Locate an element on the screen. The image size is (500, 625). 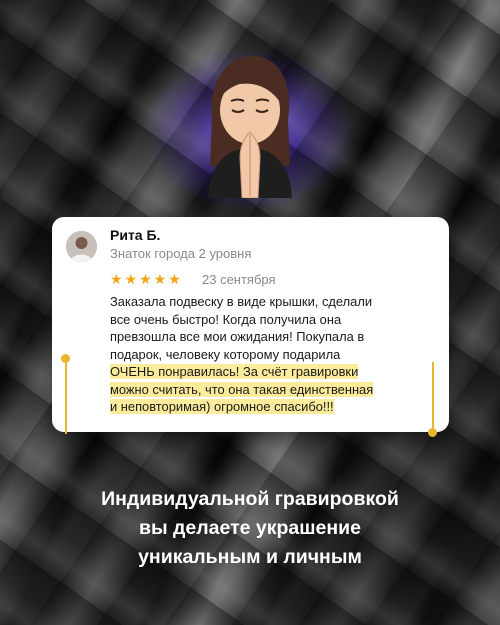
user-avatar is located at coordinates (81, 246).